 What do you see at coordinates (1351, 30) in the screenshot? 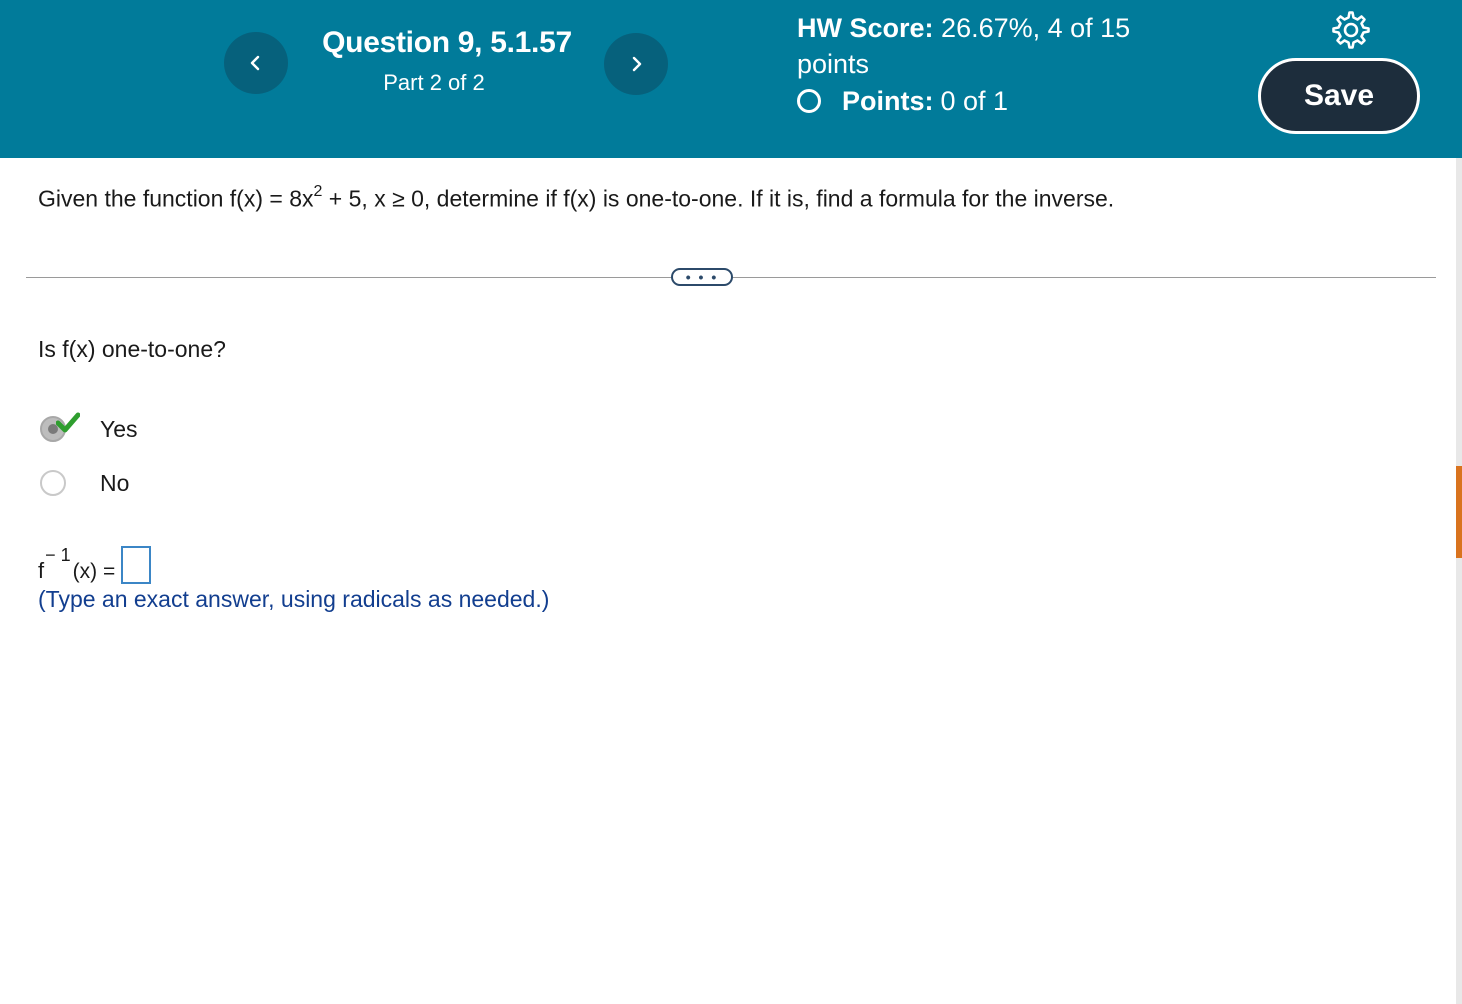
I see `gear-icon` at bounding box center [1351, 30].